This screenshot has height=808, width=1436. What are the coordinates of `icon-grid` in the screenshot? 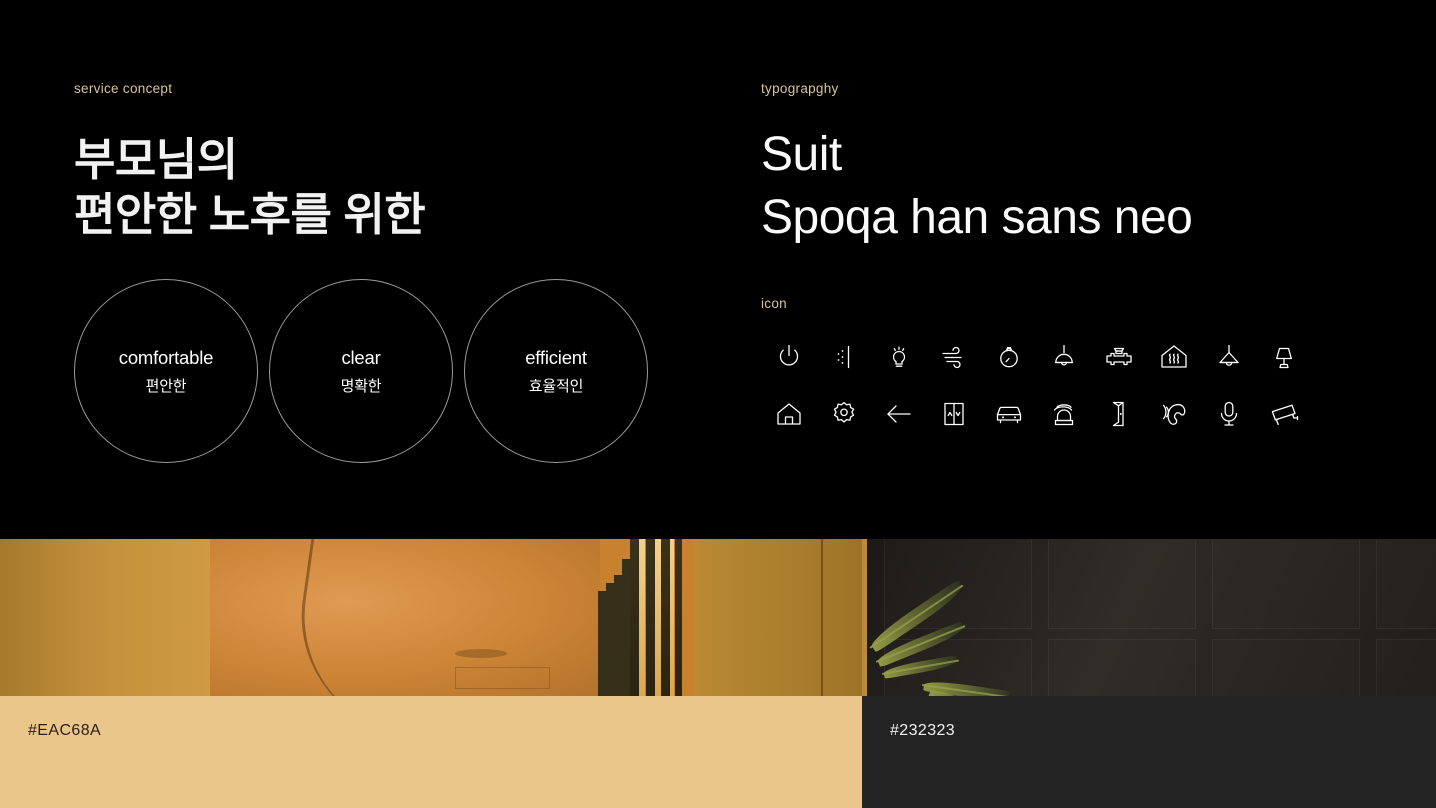 It's located at (1036, 385).